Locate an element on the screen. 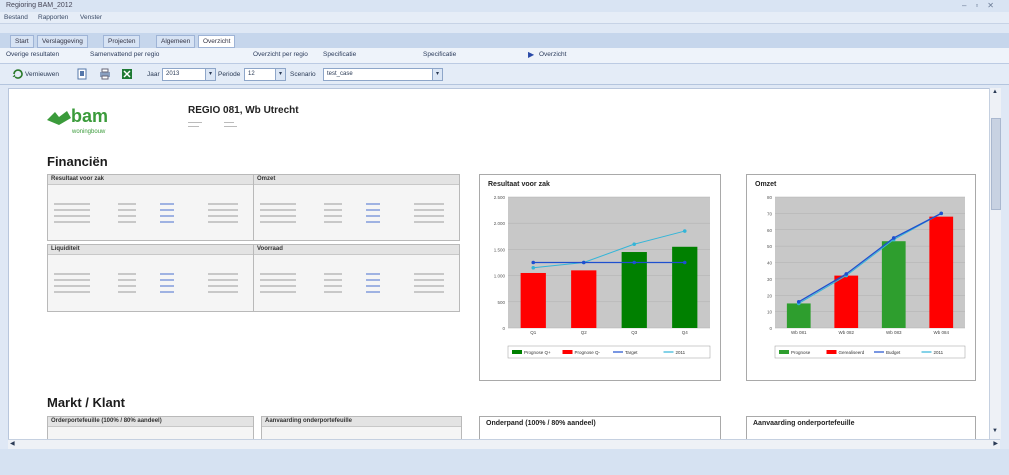 Image resolution: width=1009 pixels, height=475 pixels. subtab-samenvattend: Samenvattend per regio is located at coordinates (124, 54).